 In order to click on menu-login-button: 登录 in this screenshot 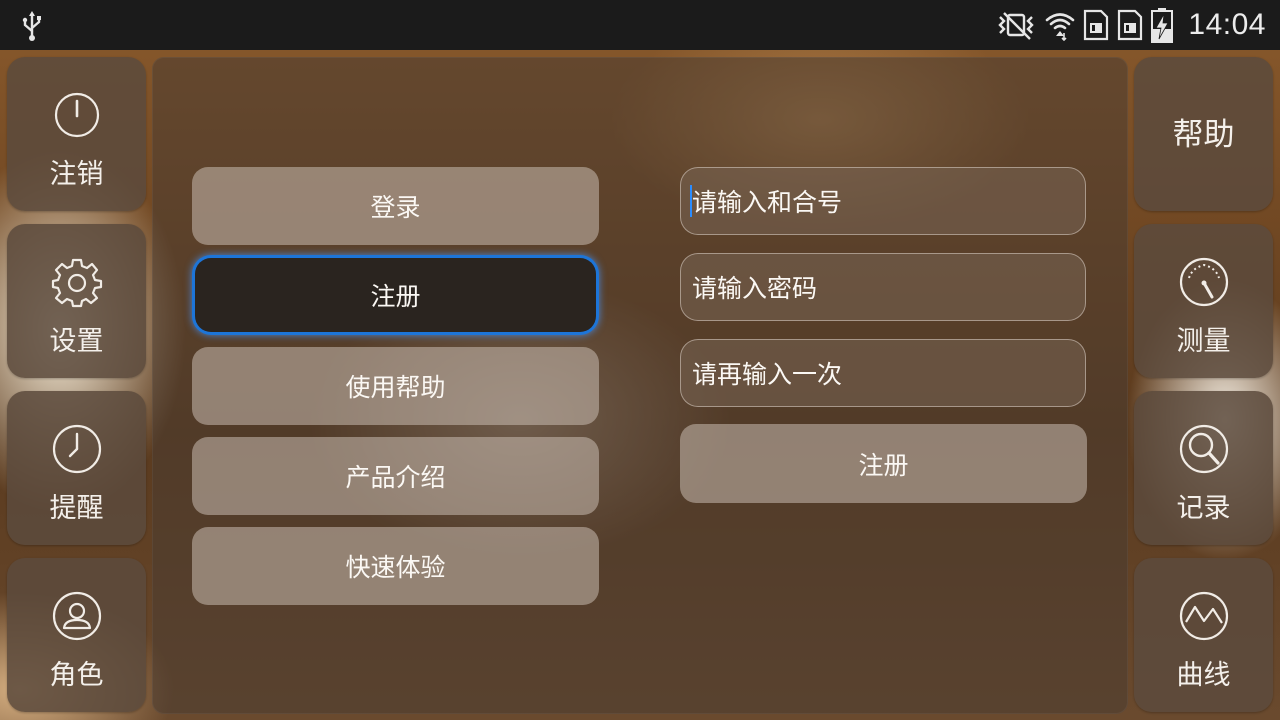, I will do `click(395, 206)`.